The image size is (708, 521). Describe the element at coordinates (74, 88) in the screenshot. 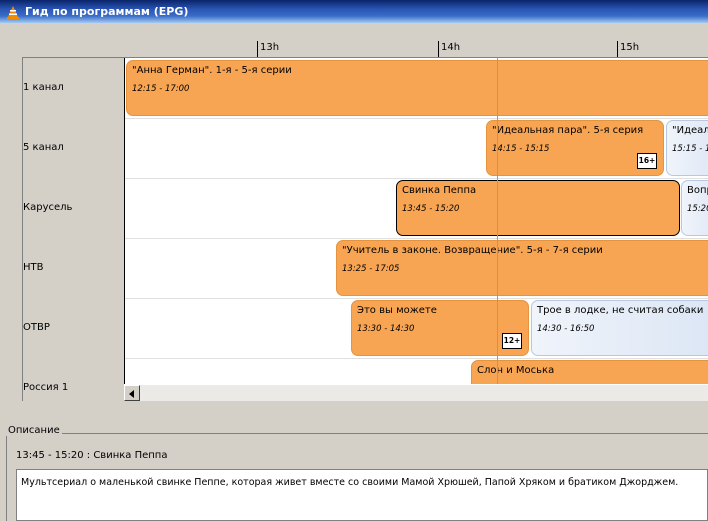

I see `channel-1kanal: 1 канал` at that location.